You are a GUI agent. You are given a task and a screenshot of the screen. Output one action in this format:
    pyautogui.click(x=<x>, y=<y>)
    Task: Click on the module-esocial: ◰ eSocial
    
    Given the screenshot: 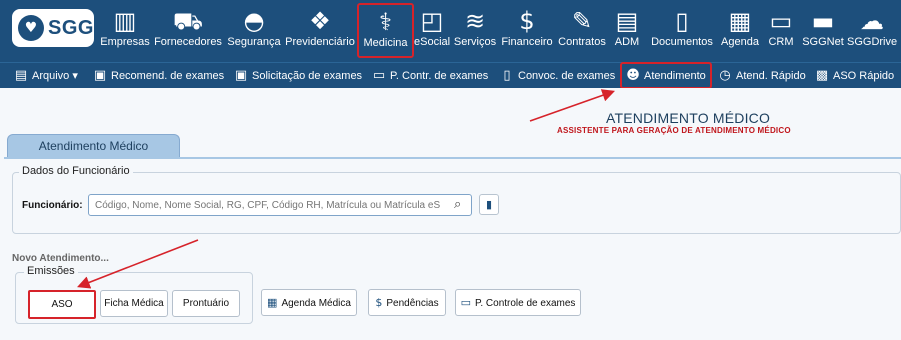 What is the action you would take?
    pyautogui.click(x=432, y=31)
    